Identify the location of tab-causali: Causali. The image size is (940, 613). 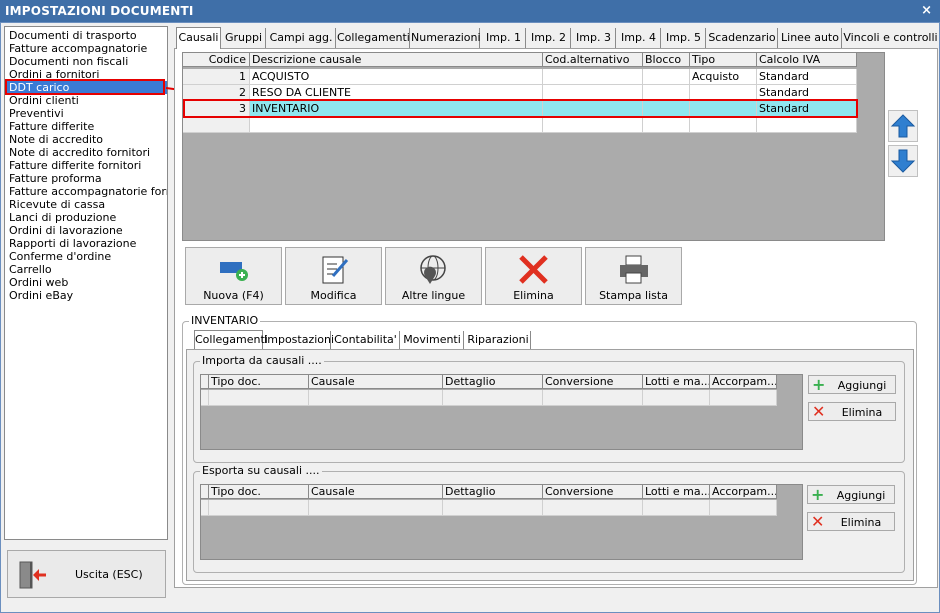
(198, 38).